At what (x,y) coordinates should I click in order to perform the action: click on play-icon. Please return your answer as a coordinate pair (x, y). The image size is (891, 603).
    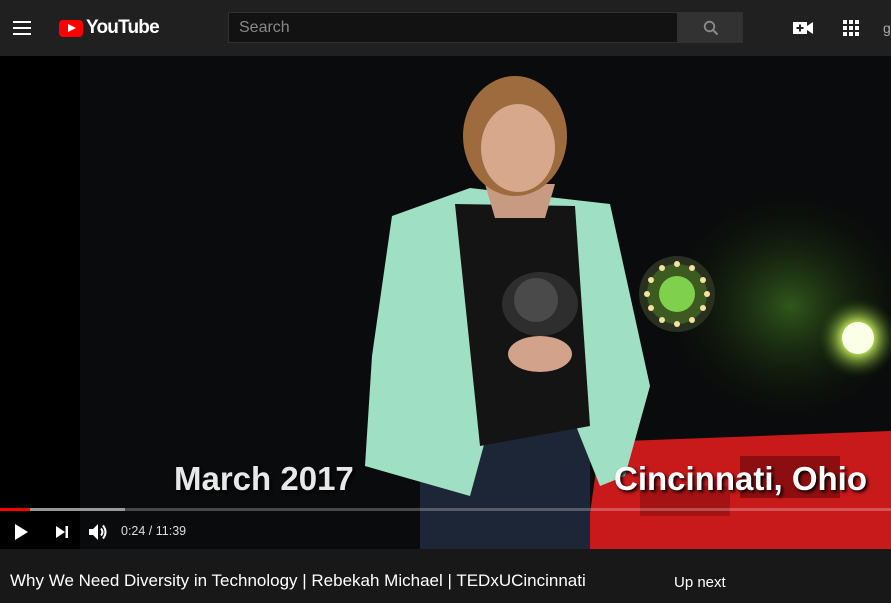
    Looking at the image, I should click on (21, 532).